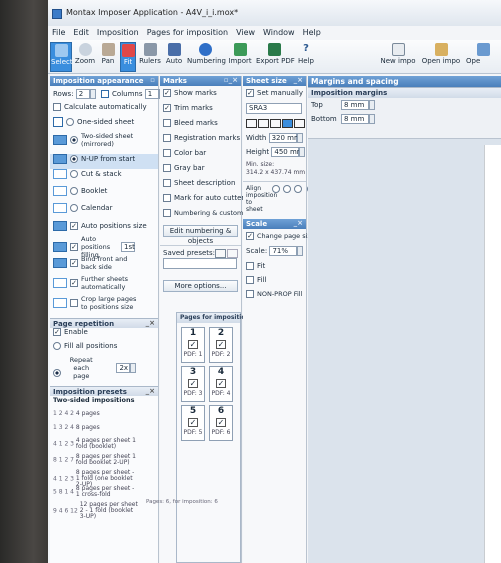 This screenshot has height=563, width=501. What do you see at coordinates (250, 266) in the screenshot?
I see `fit-checkbox` at bounding box center [250, 266].